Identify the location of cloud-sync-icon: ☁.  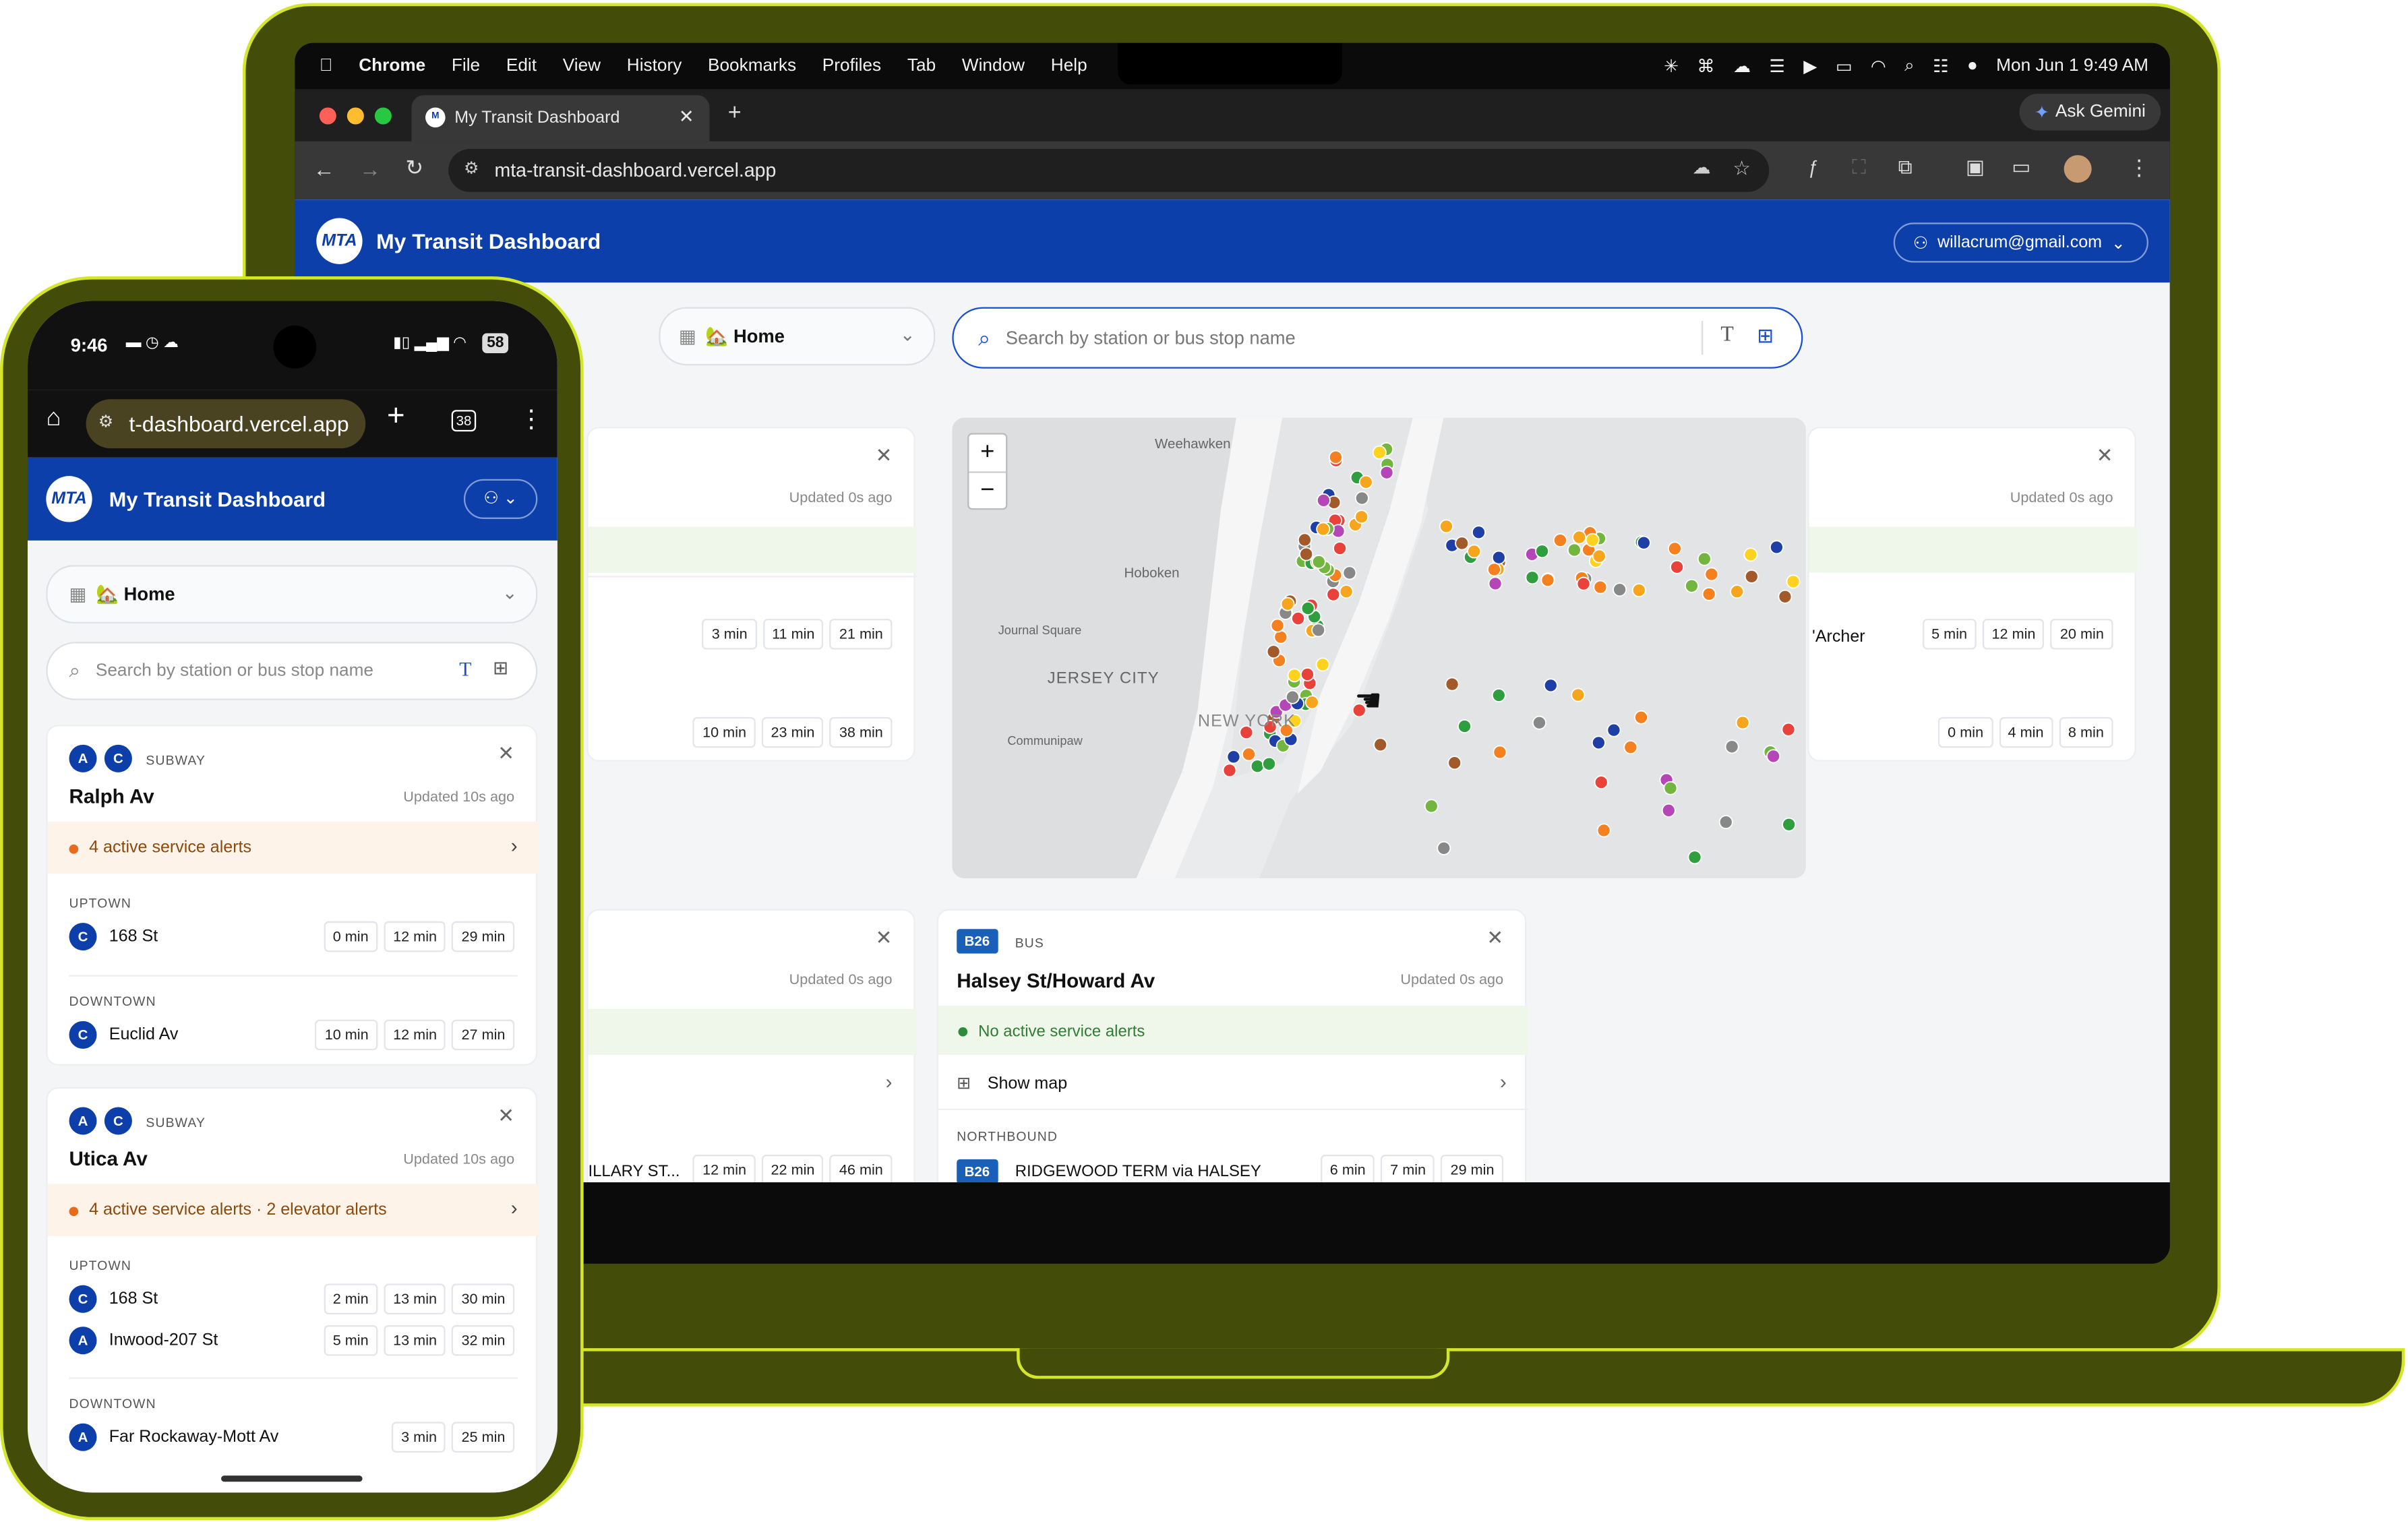
(1701, 167).